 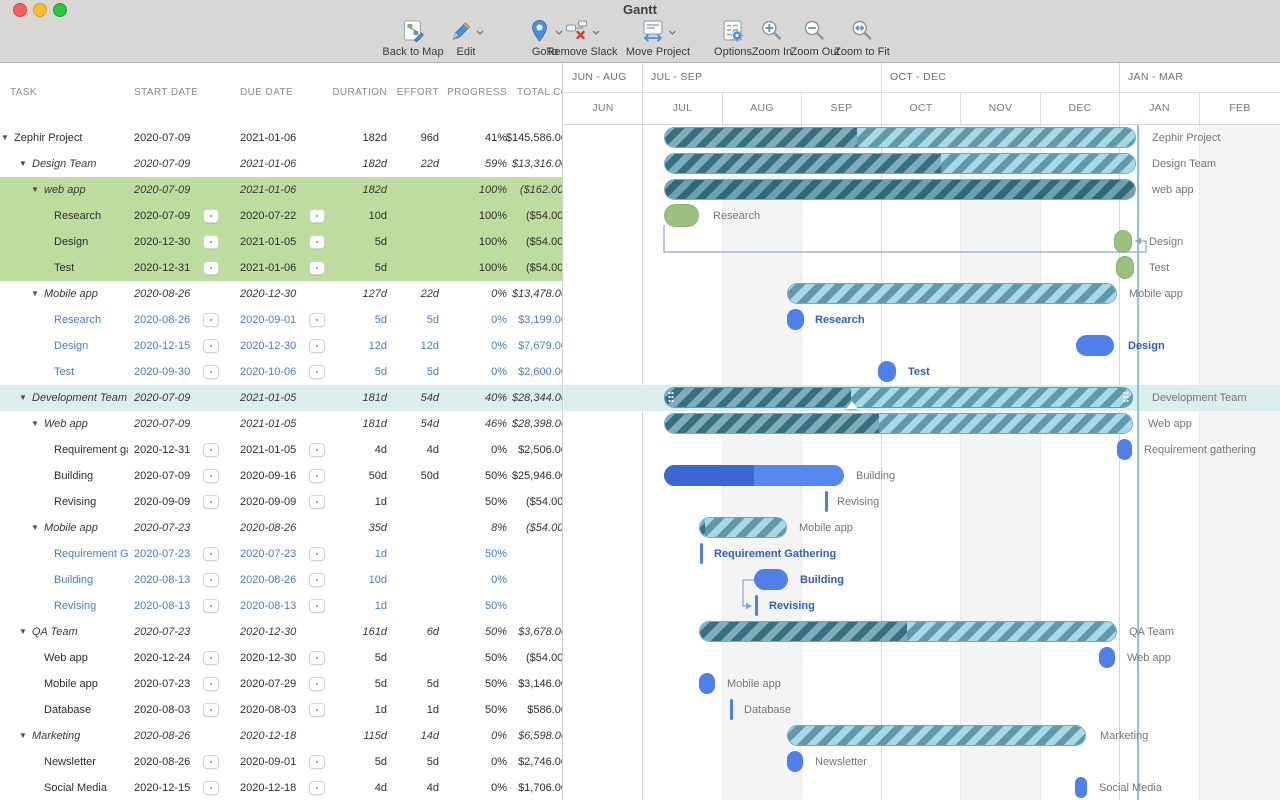 I want to click on total-cost-cell: $13,316.00, so click(x=510, y=164).